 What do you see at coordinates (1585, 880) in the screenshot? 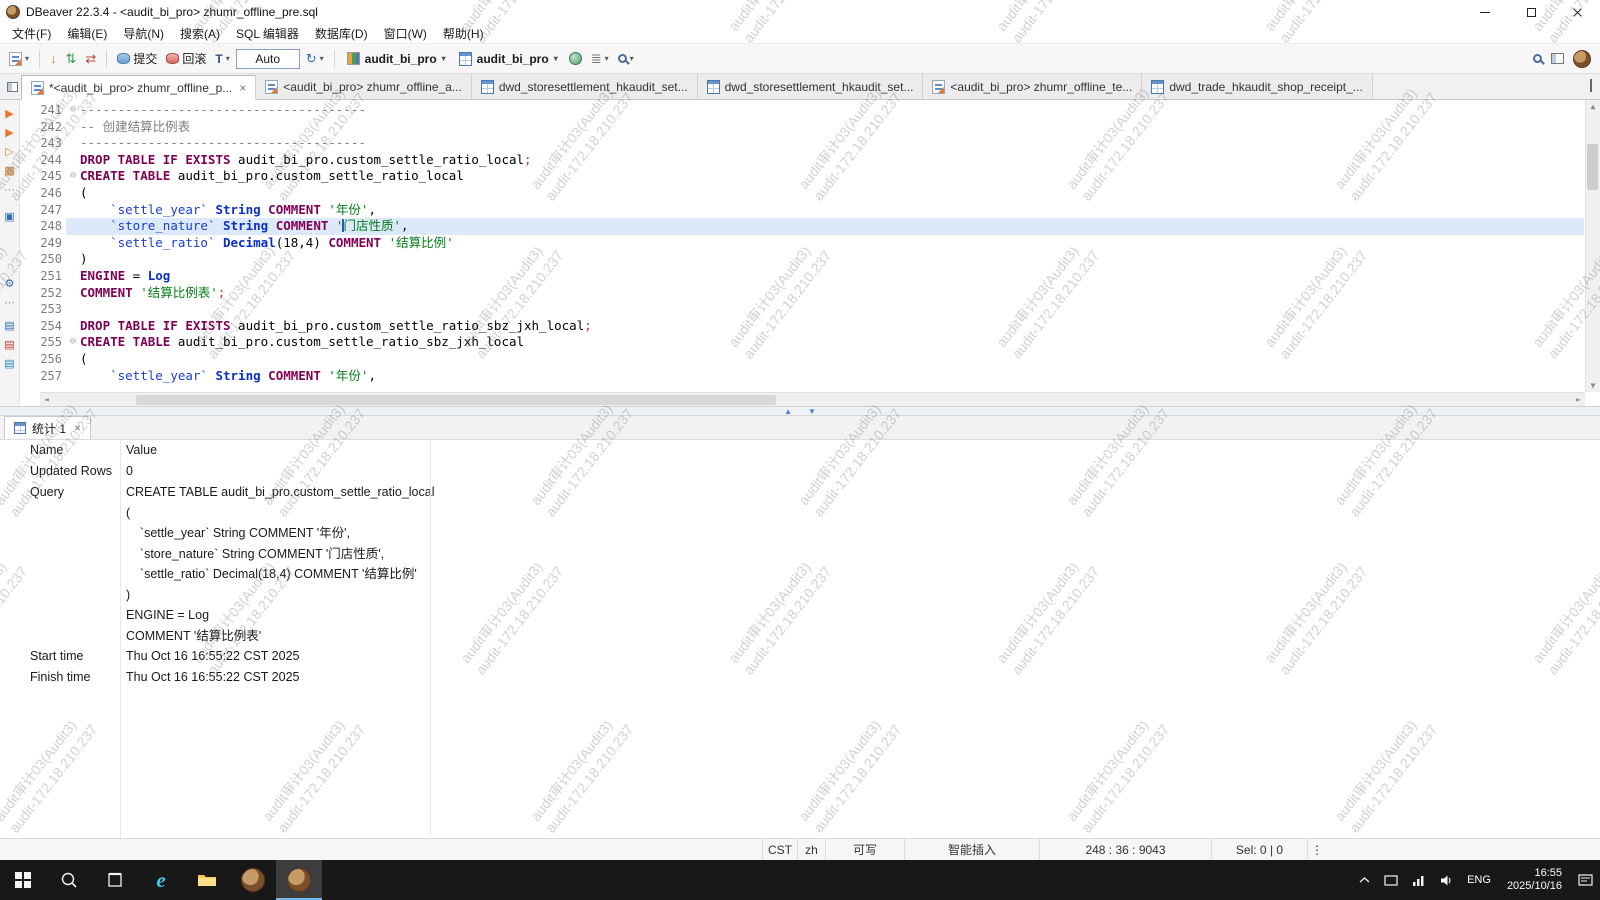
I see `action-center-button` at bounding box center [1585, 880].